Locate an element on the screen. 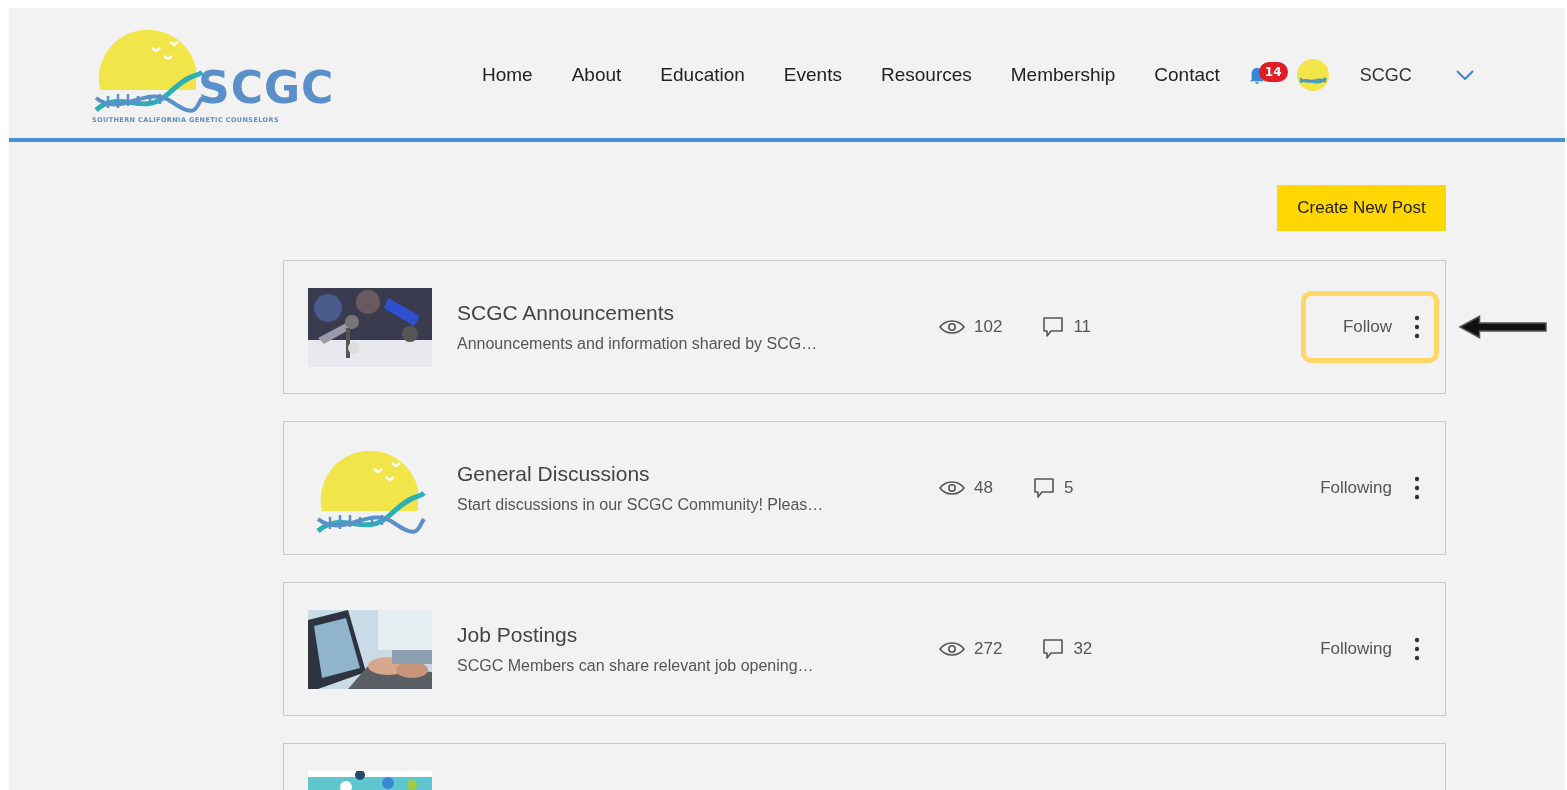 The height and width of the screenshot is (790, 1567). category-title: Job Postings is located at coordinates (692, 635).